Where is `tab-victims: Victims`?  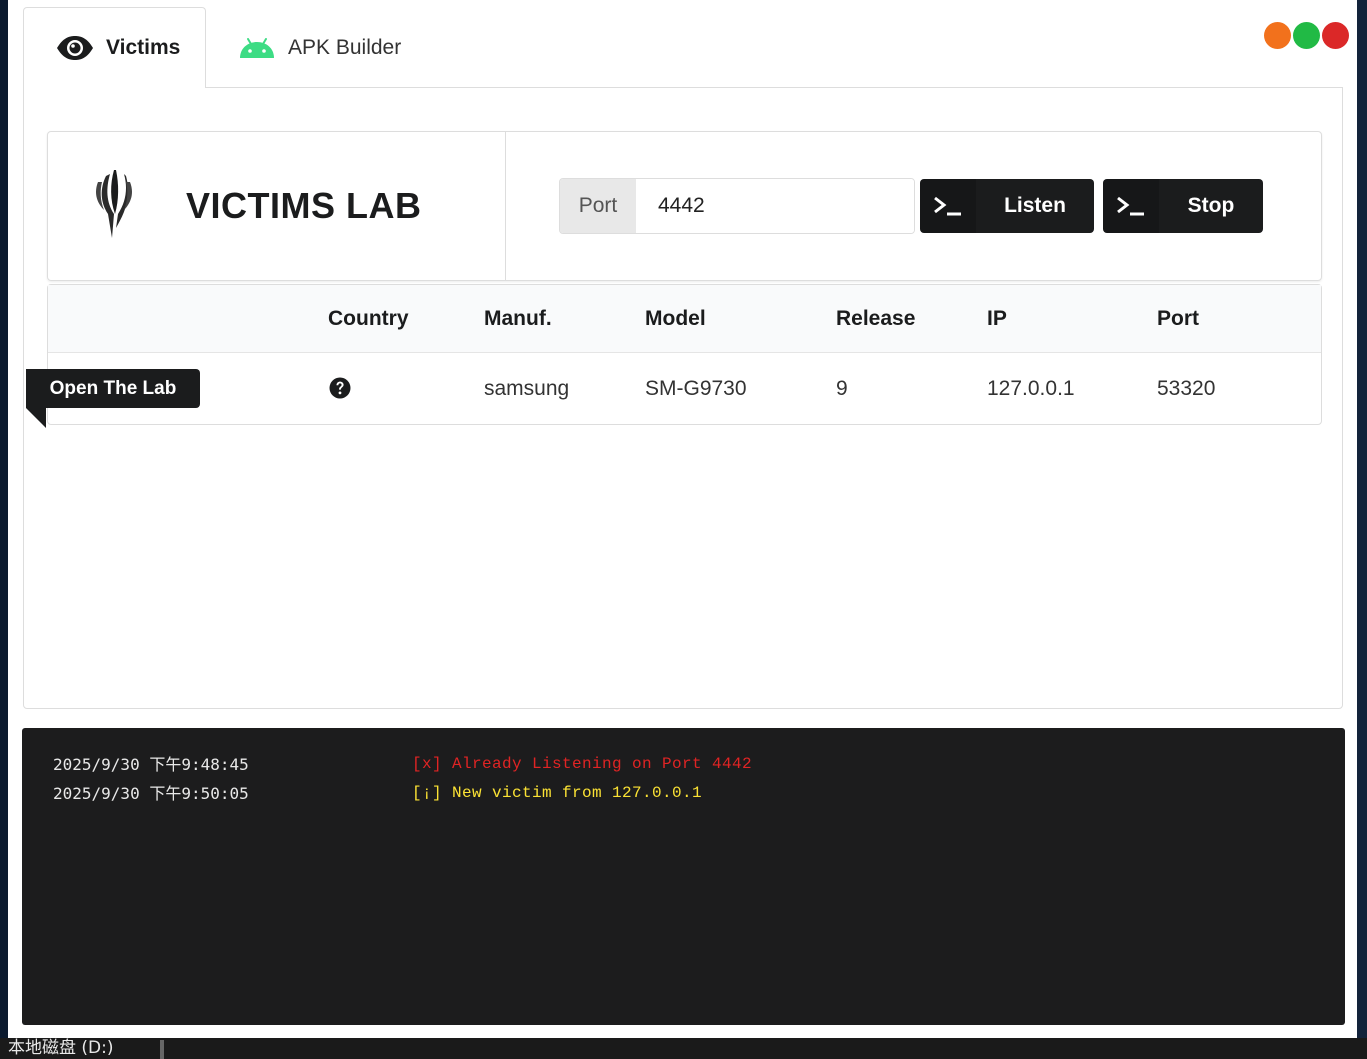
tab-victims: Victims is located at coordinates (114, 47).